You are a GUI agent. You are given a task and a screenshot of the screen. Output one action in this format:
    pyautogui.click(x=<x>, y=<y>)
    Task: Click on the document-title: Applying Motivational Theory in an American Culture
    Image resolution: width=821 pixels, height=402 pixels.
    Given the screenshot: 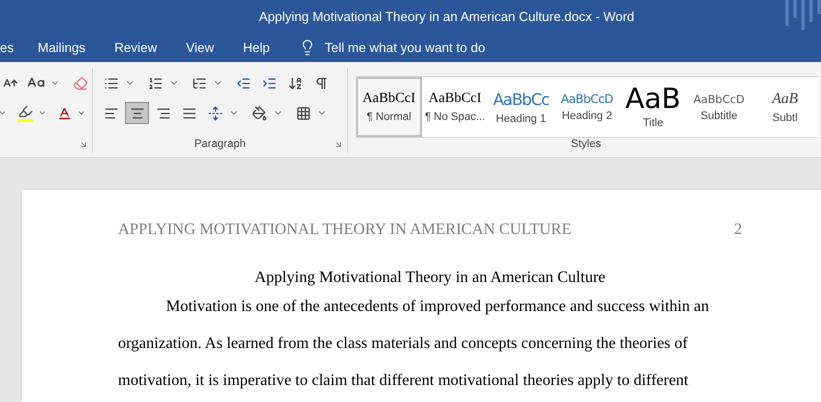 What is the action you would take?
    pyautogui.click(x=430, y=278)
    